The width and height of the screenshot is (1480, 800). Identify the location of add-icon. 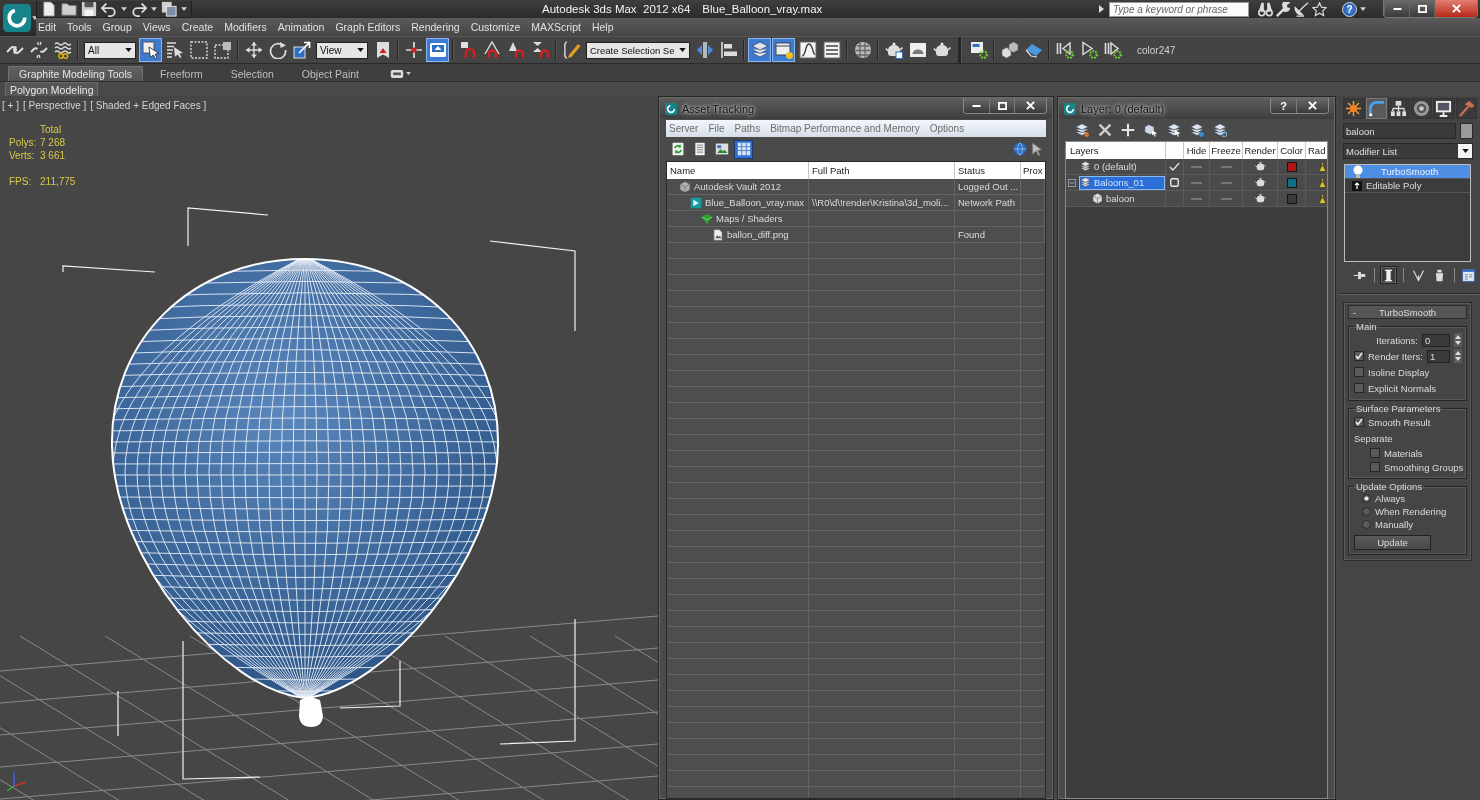
(1128, 130).